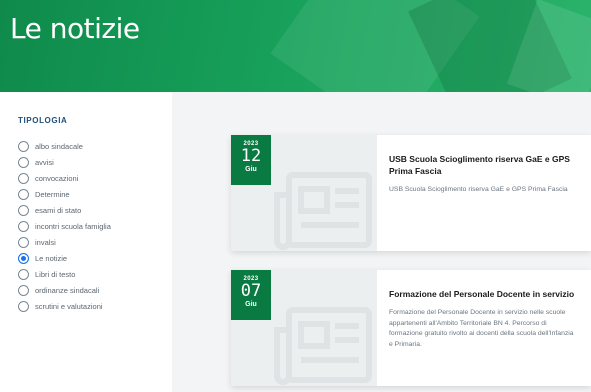 Image resolution: width=591 pixels, height=392 pixels. What do you see at coordinates (75, 28) in the screenshot?
I see `page-title: Le notizie` at bounding box center [75, 28].